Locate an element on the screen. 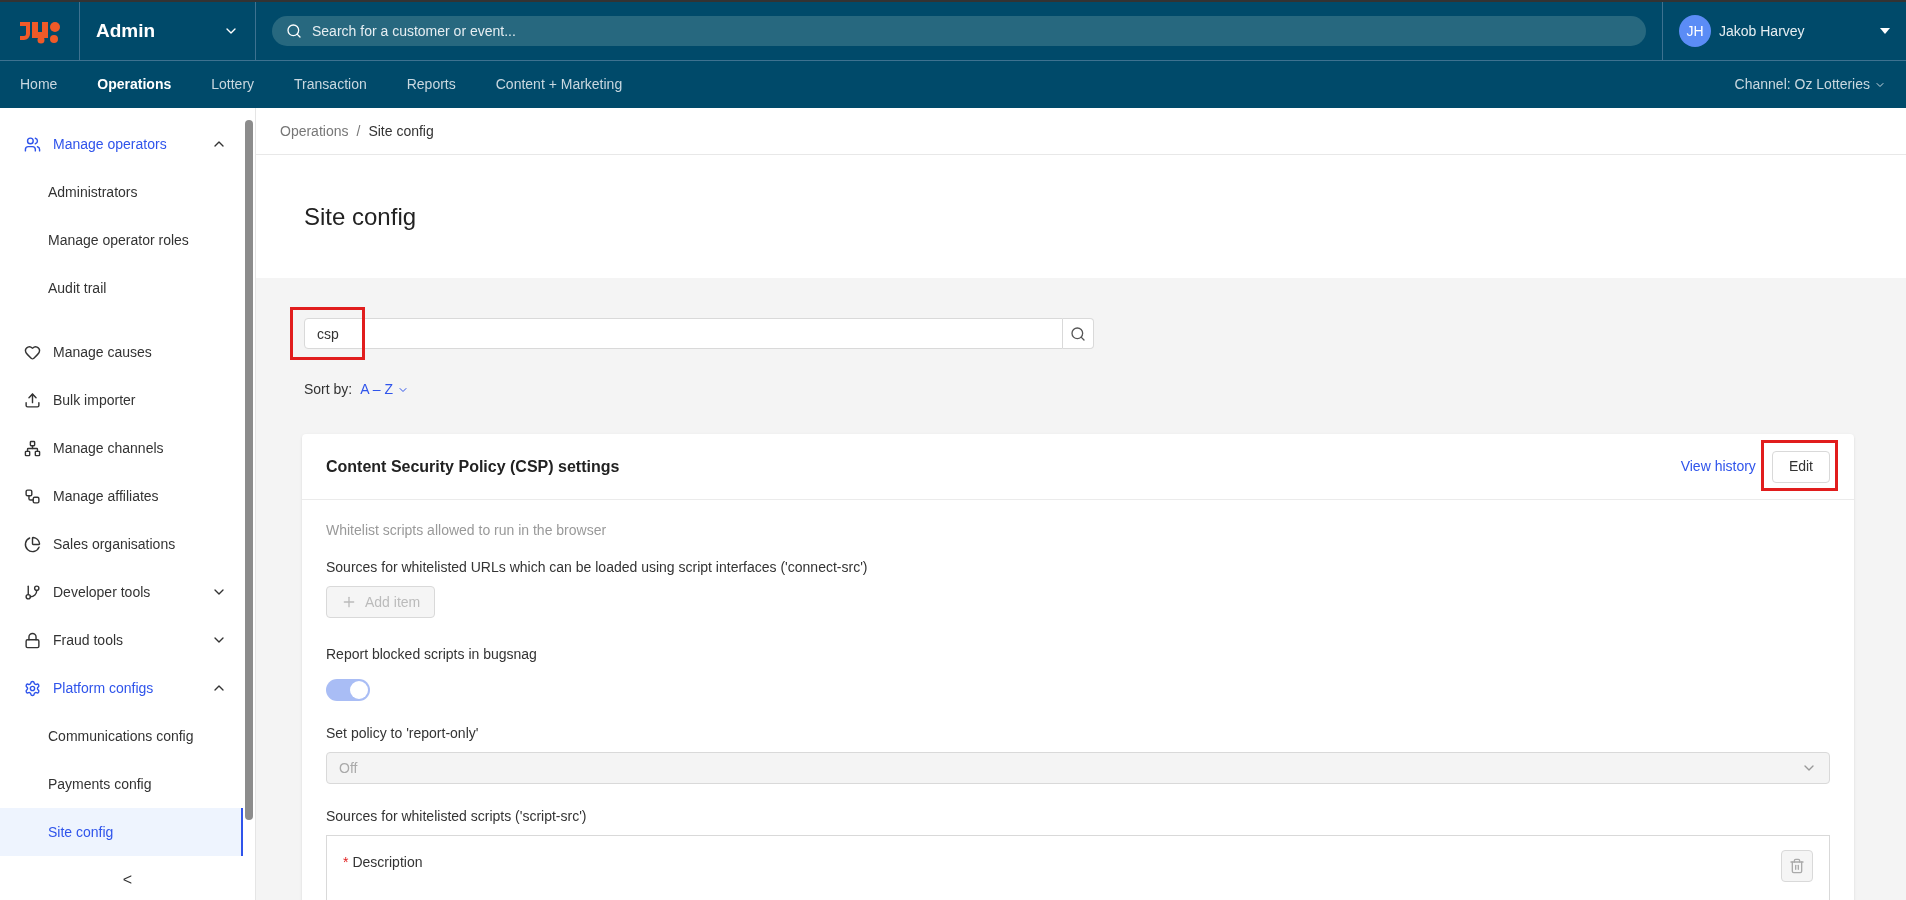 The width and height of the screenshot is (1906, 900). scrollbar is located at coordinates (249, 470).